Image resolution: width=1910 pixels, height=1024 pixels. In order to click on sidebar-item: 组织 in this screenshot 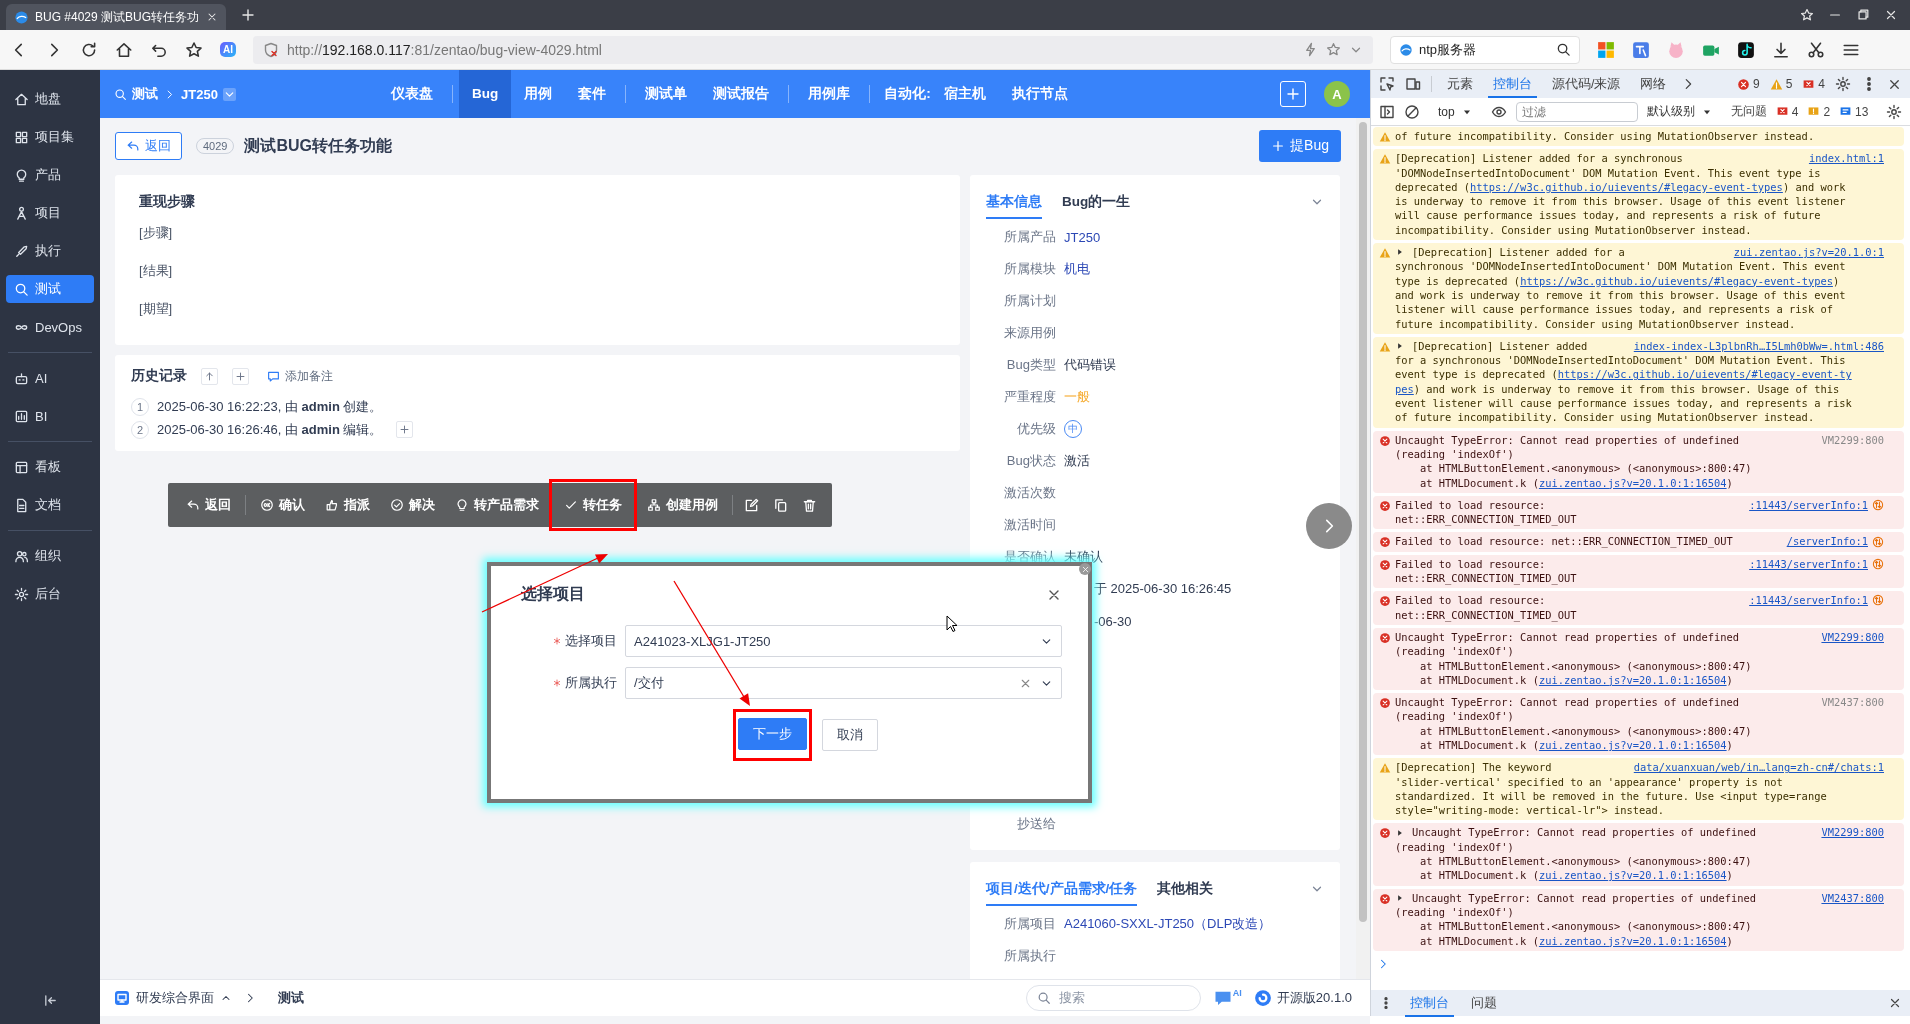, I will do `click(50, 556)`.